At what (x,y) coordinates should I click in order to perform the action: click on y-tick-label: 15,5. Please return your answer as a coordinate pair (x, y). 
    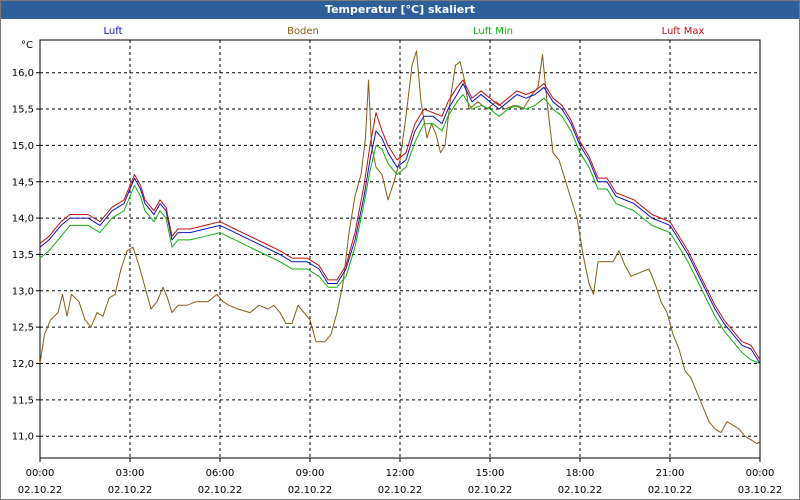
    Looking at the image, I should click on (23, 110).